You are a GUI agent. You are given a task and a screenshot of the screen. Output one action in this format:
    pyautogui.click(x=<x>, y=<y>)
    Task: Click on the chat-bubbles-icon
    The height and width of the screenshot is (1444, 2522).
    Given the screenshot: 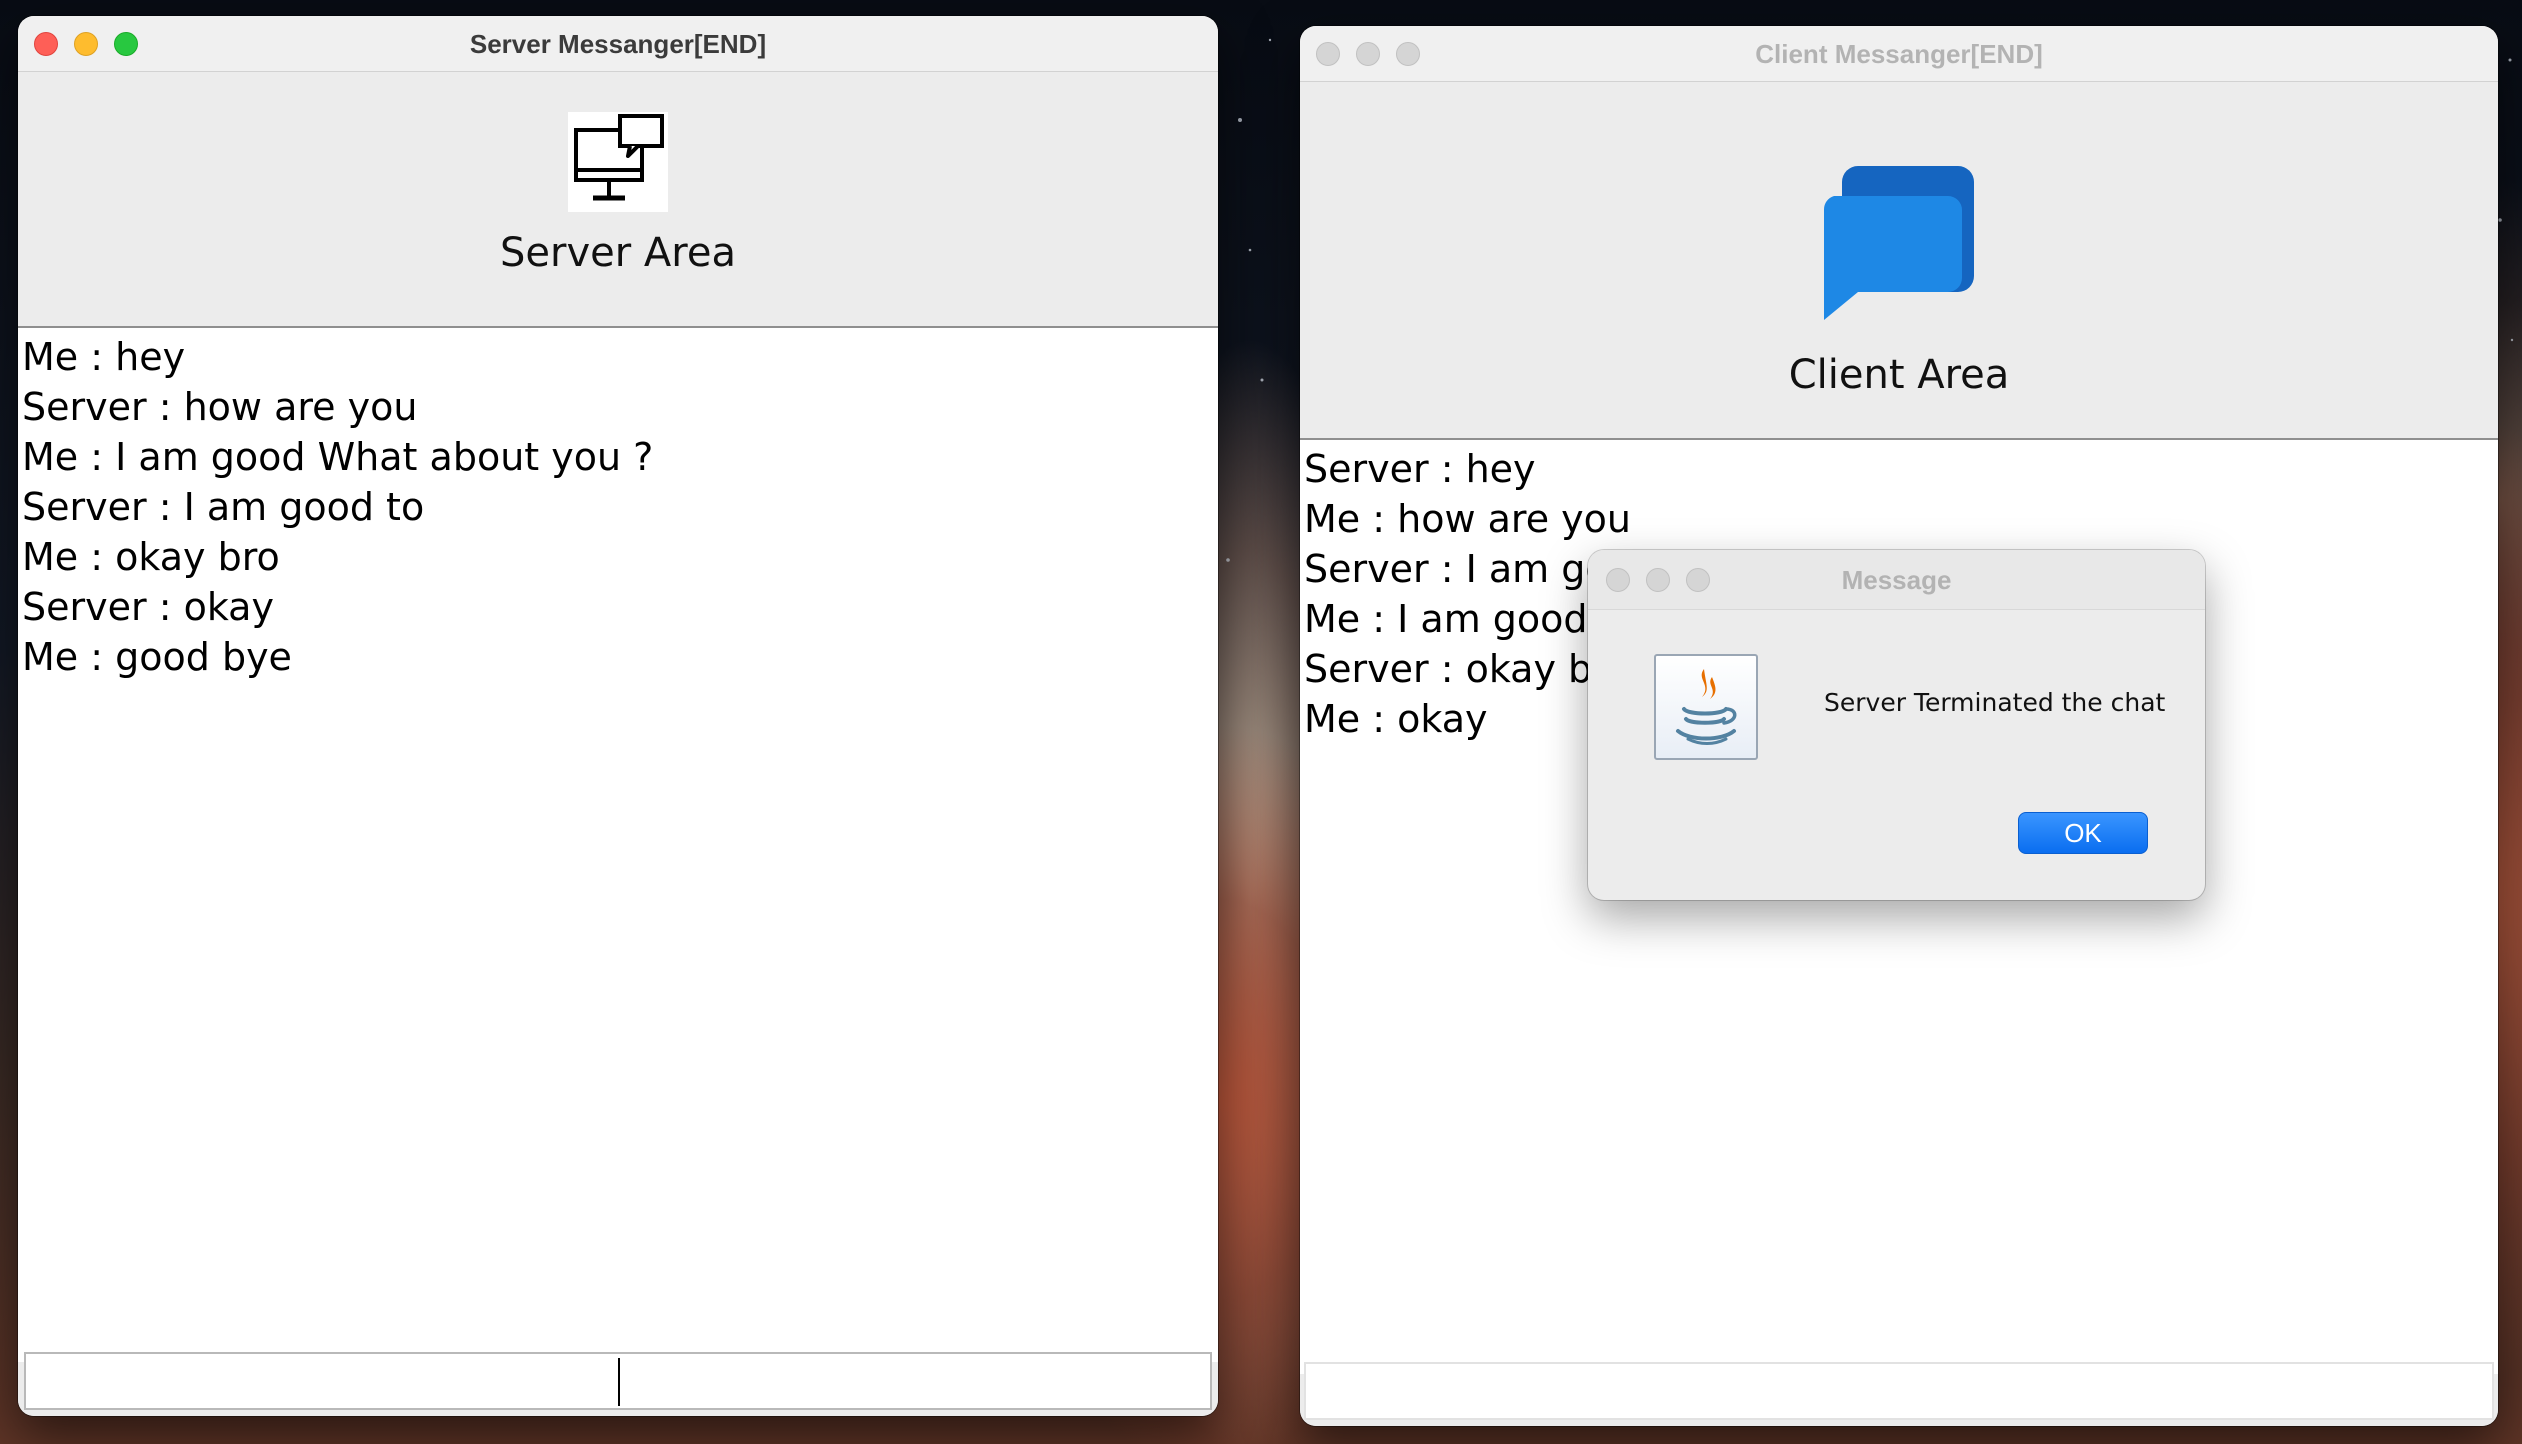 What is the action you would take?
    pyautogui.click(x=1901, y=246)
    